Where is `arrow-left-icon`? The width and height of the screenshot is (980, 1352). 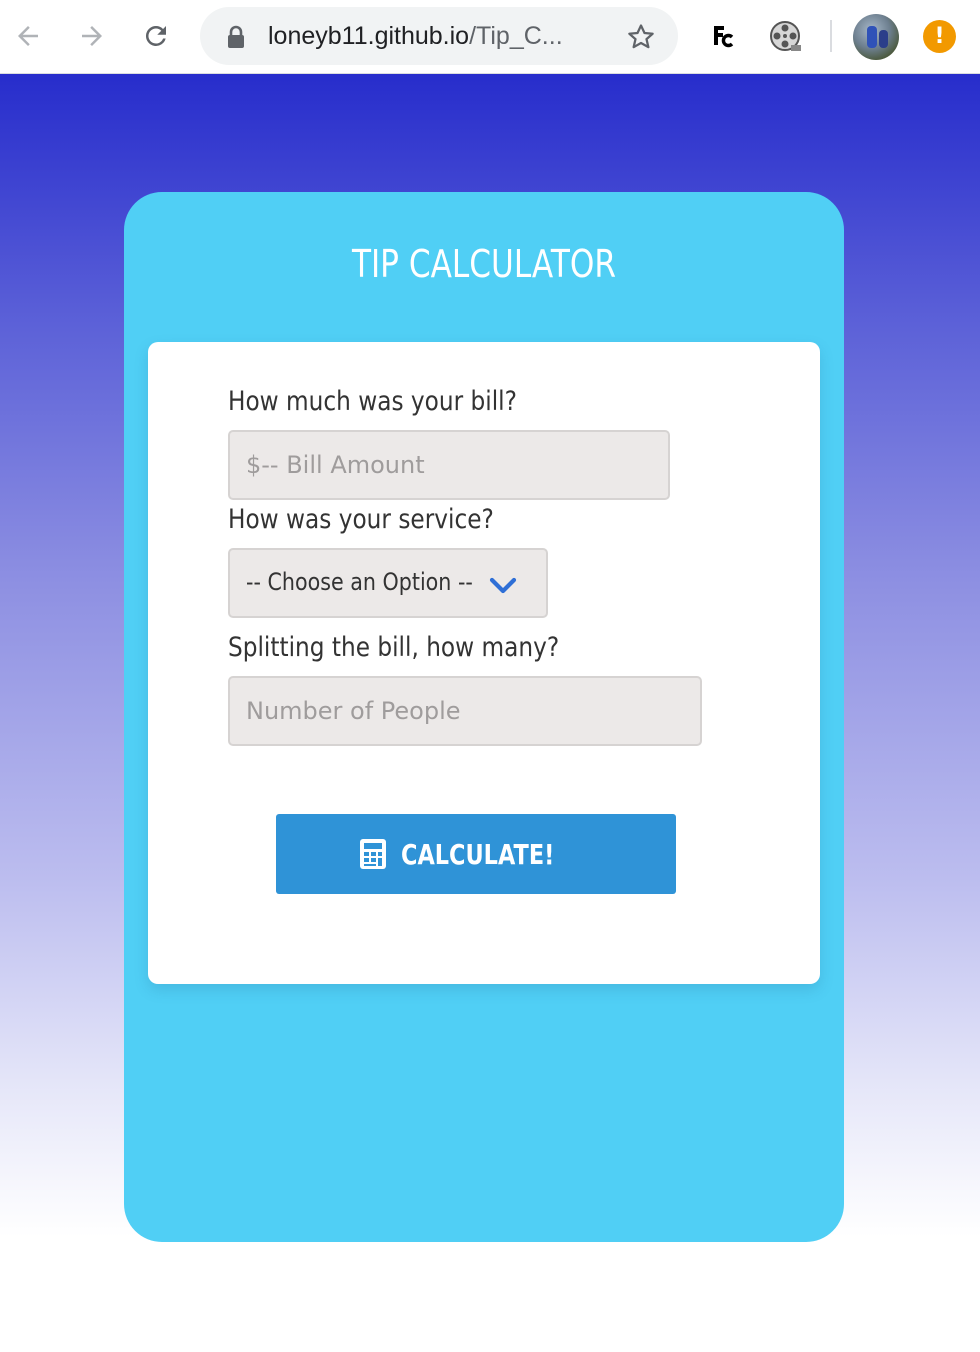
arrow-left-icon is located at coordinates (28, 36).